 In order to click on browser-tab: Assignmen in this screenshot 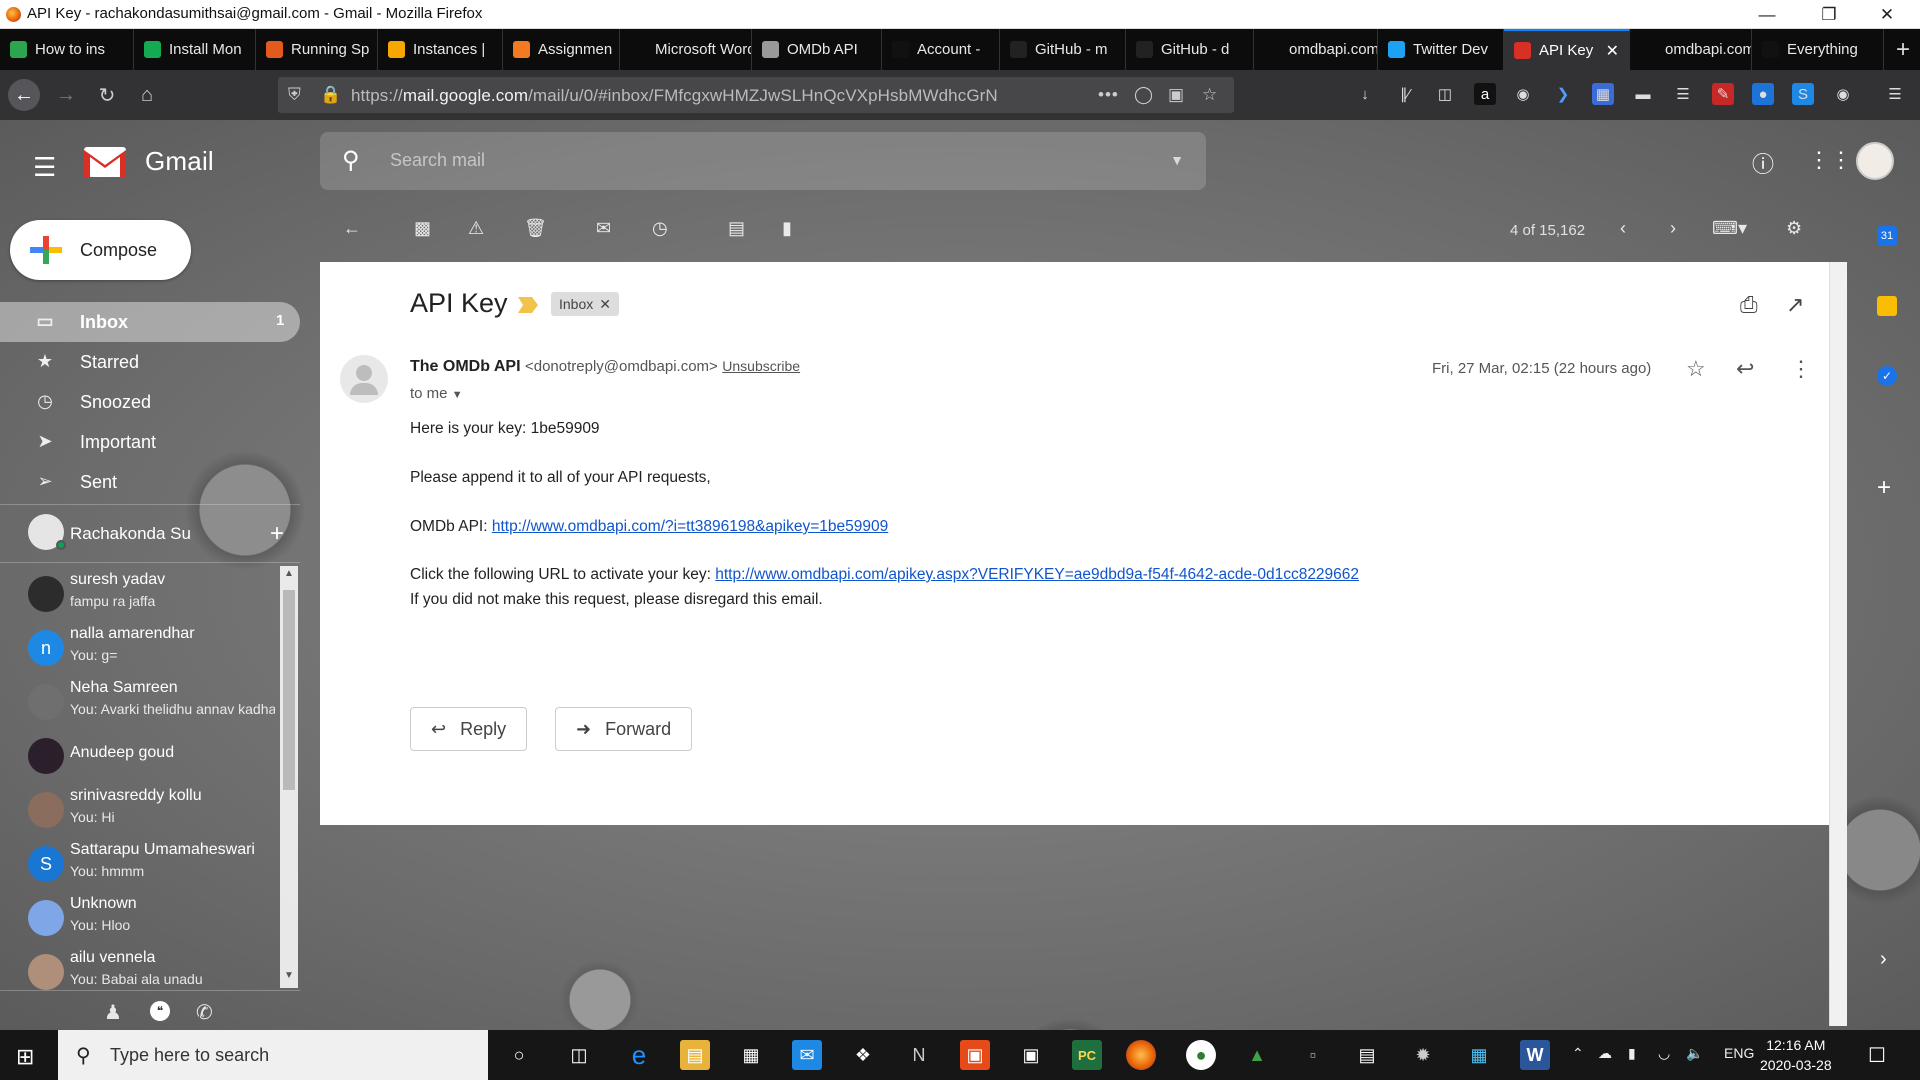, I will do `click(561, 49)`.